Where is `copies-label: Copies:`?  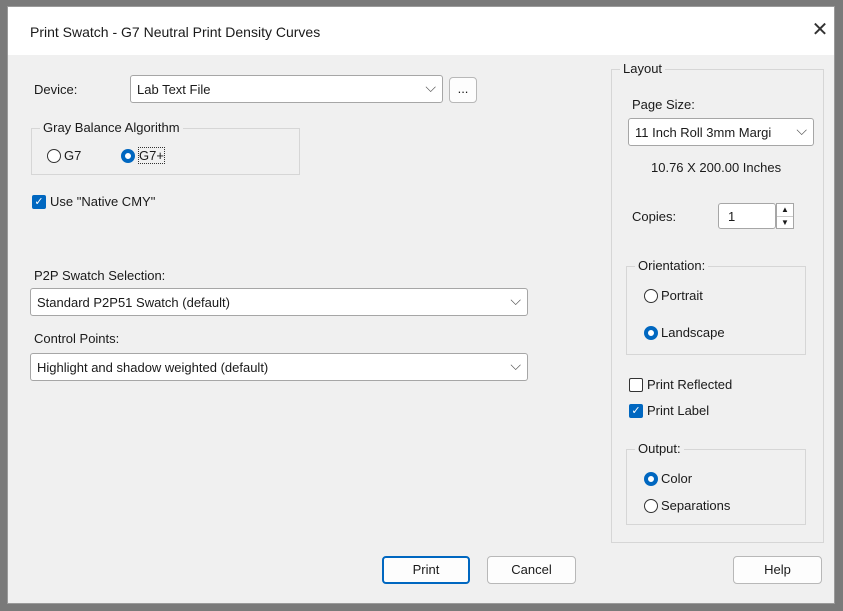 copies-label: Copies: is located at coordinates (654, 216).